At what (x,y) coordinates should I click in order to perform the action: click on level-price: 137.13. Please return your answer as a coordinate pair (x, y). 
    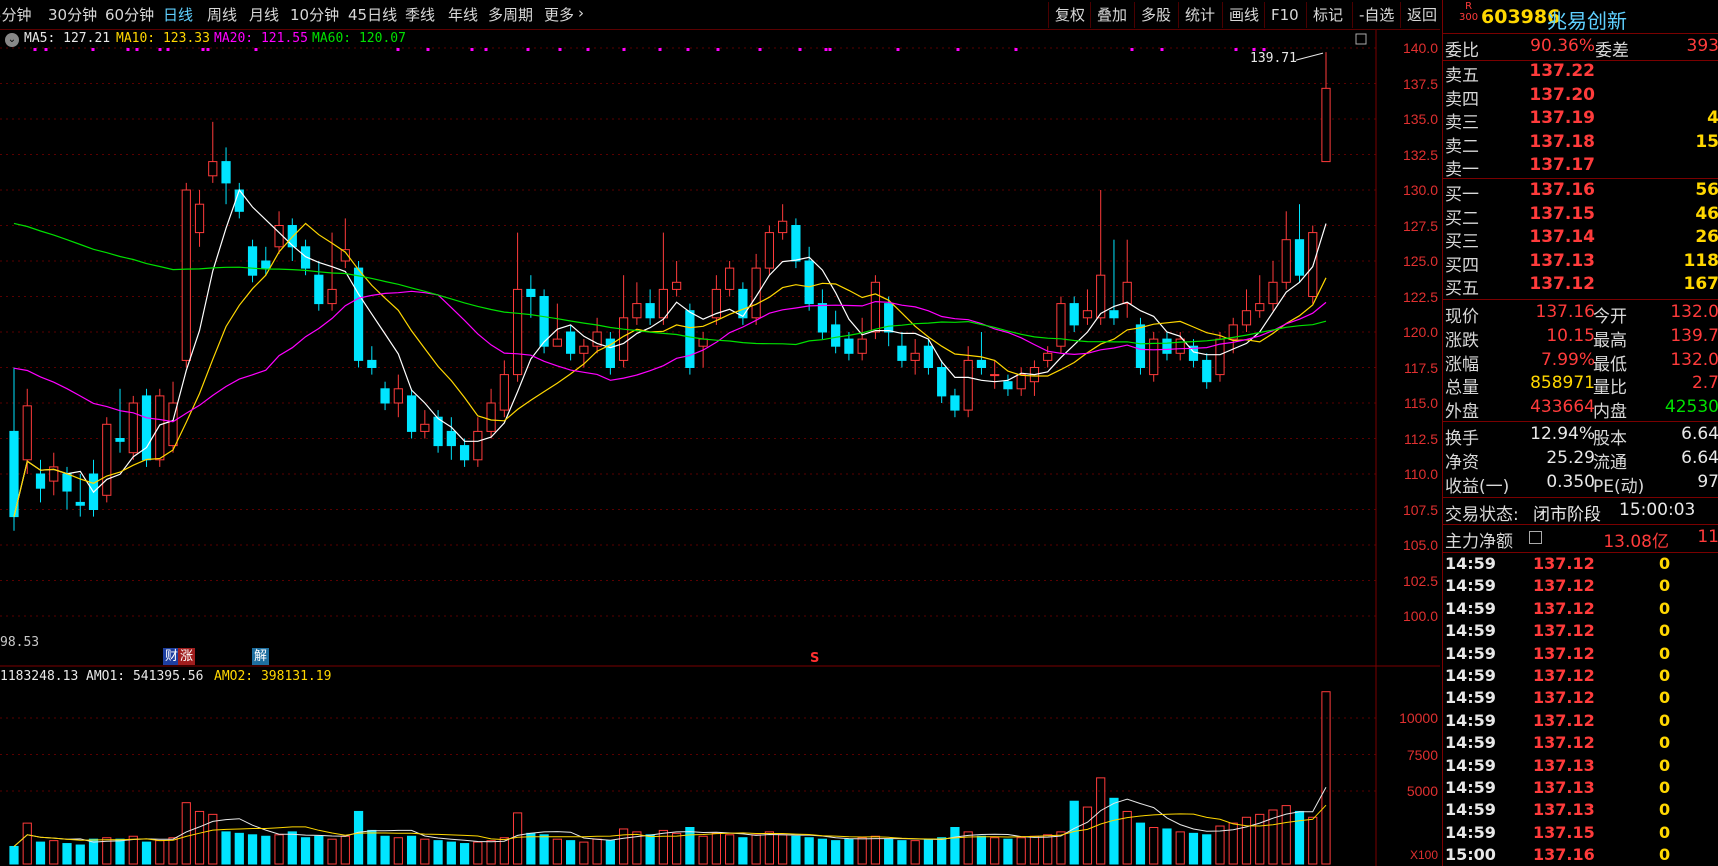
    Looking at the image, I should click on (1562, 260).